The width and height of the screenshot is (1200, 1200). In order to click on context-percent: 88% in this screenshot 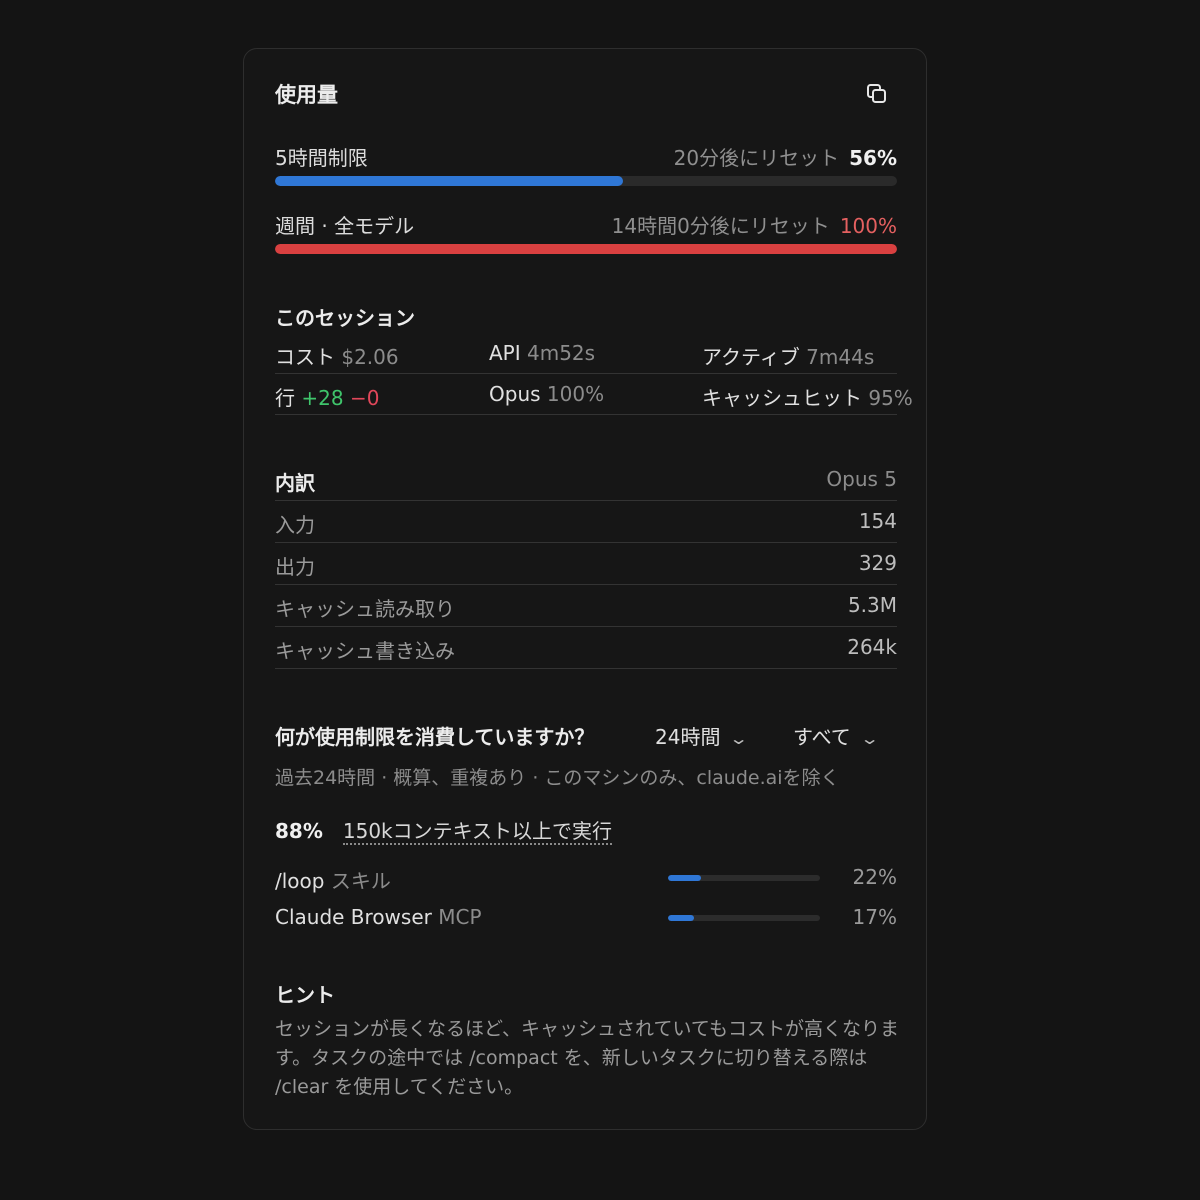, I will do `click(299, 831)`.